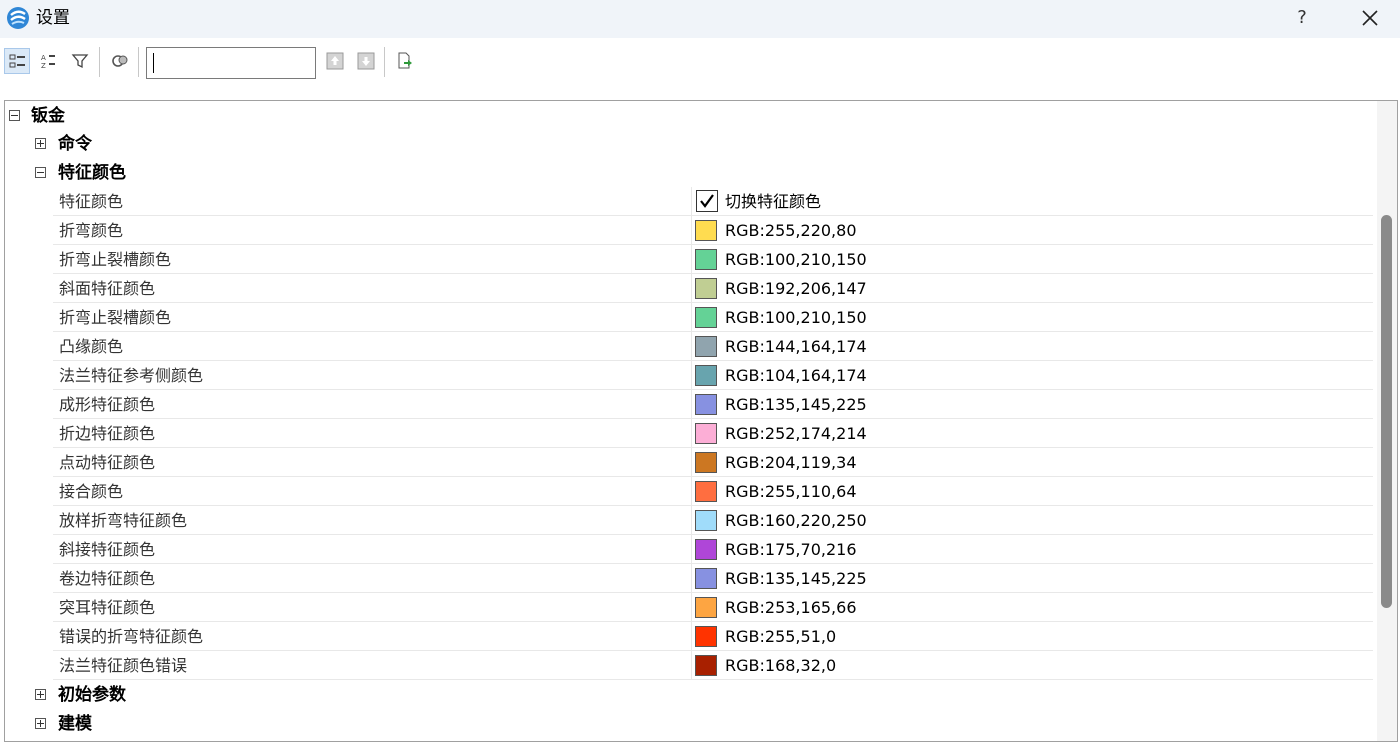 This screenshot has width=1400, height=745. I want to click on property-row: 成形特征颜色 RGB:135,145,225, so click(713, 404).